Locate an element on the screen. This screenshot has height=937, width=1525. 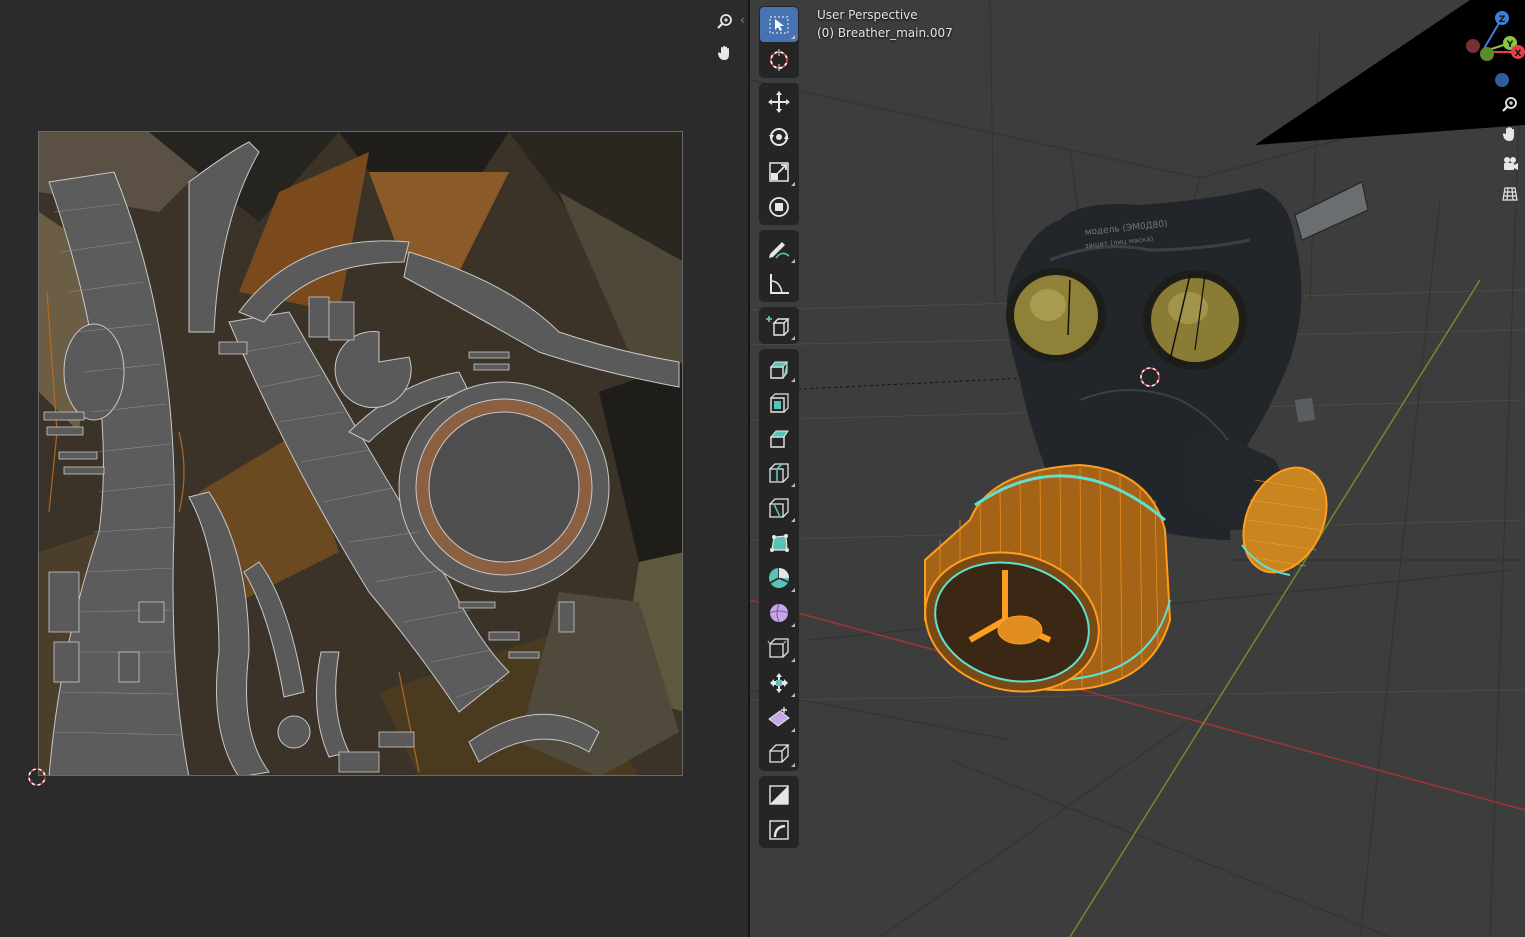
move-tool is located at coordinates (779, 101).